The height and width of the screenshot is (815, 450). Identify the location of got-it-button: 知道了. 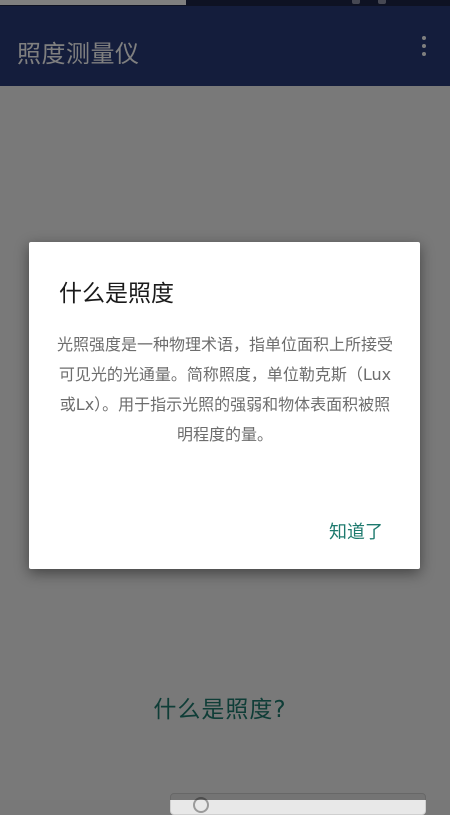
(356, 531).